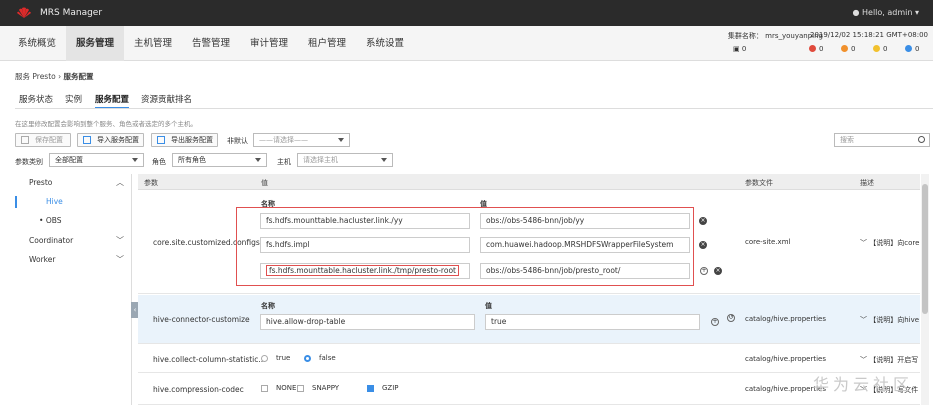 The width and height of the screenshot is (933, 405). I want to click on tab-service-status: 服务状态, so click(36, 99).